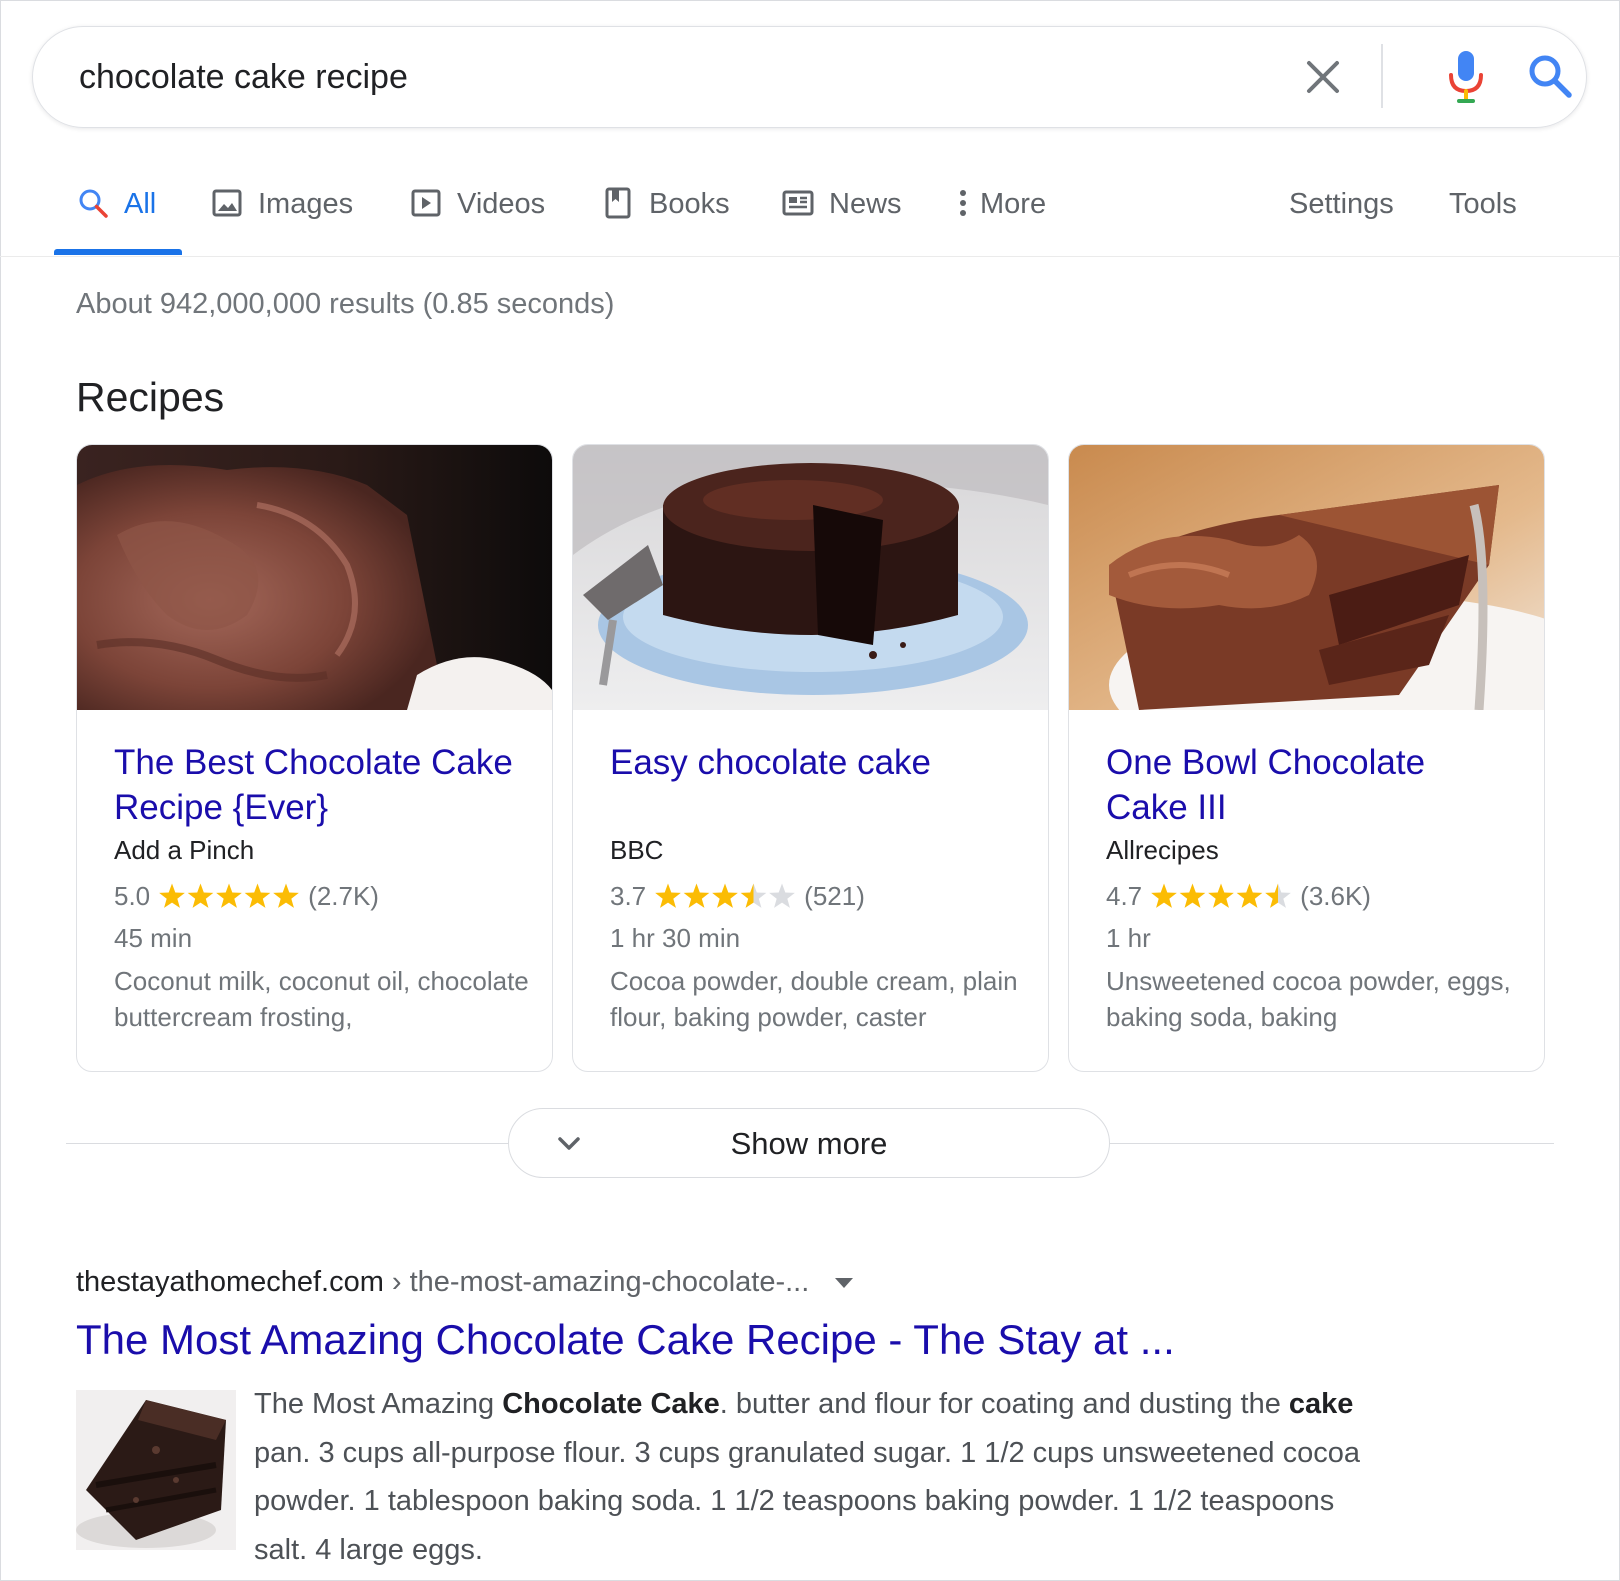 This screenshot has width=1620, height=1581. Describe the element at coordinates (116, 208) in the screenshot. I see `tab-all: All` at that location.